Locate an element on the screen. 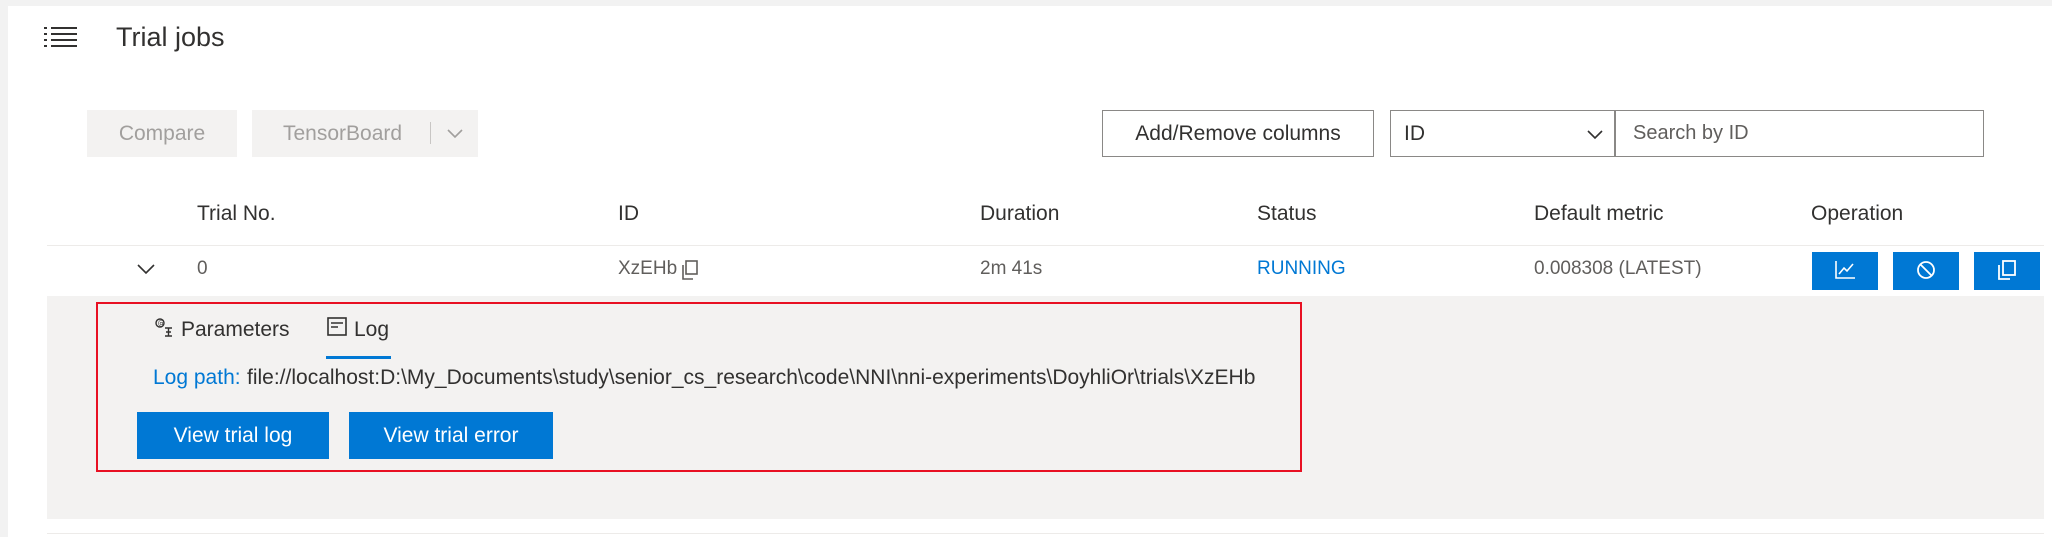  compare-button: Compare is located at coordinates (162, 133).